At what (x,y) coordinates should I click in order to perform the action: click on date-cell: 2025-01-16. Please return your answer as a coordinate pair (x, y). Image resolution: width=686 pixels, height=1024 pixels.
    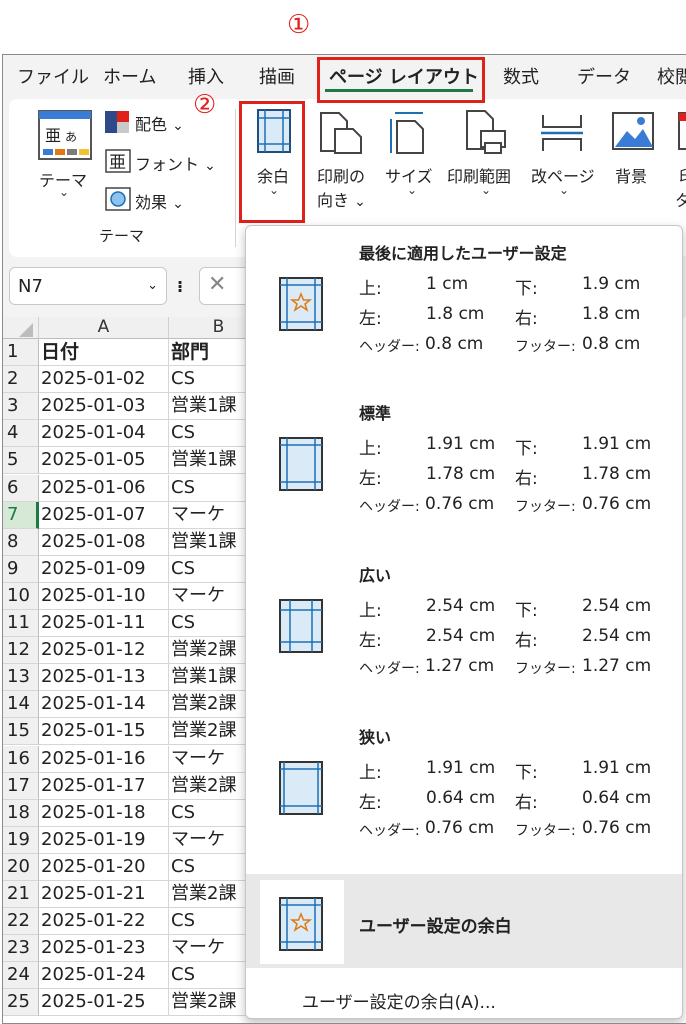
    Looking at the image, I should click on (104, 759).